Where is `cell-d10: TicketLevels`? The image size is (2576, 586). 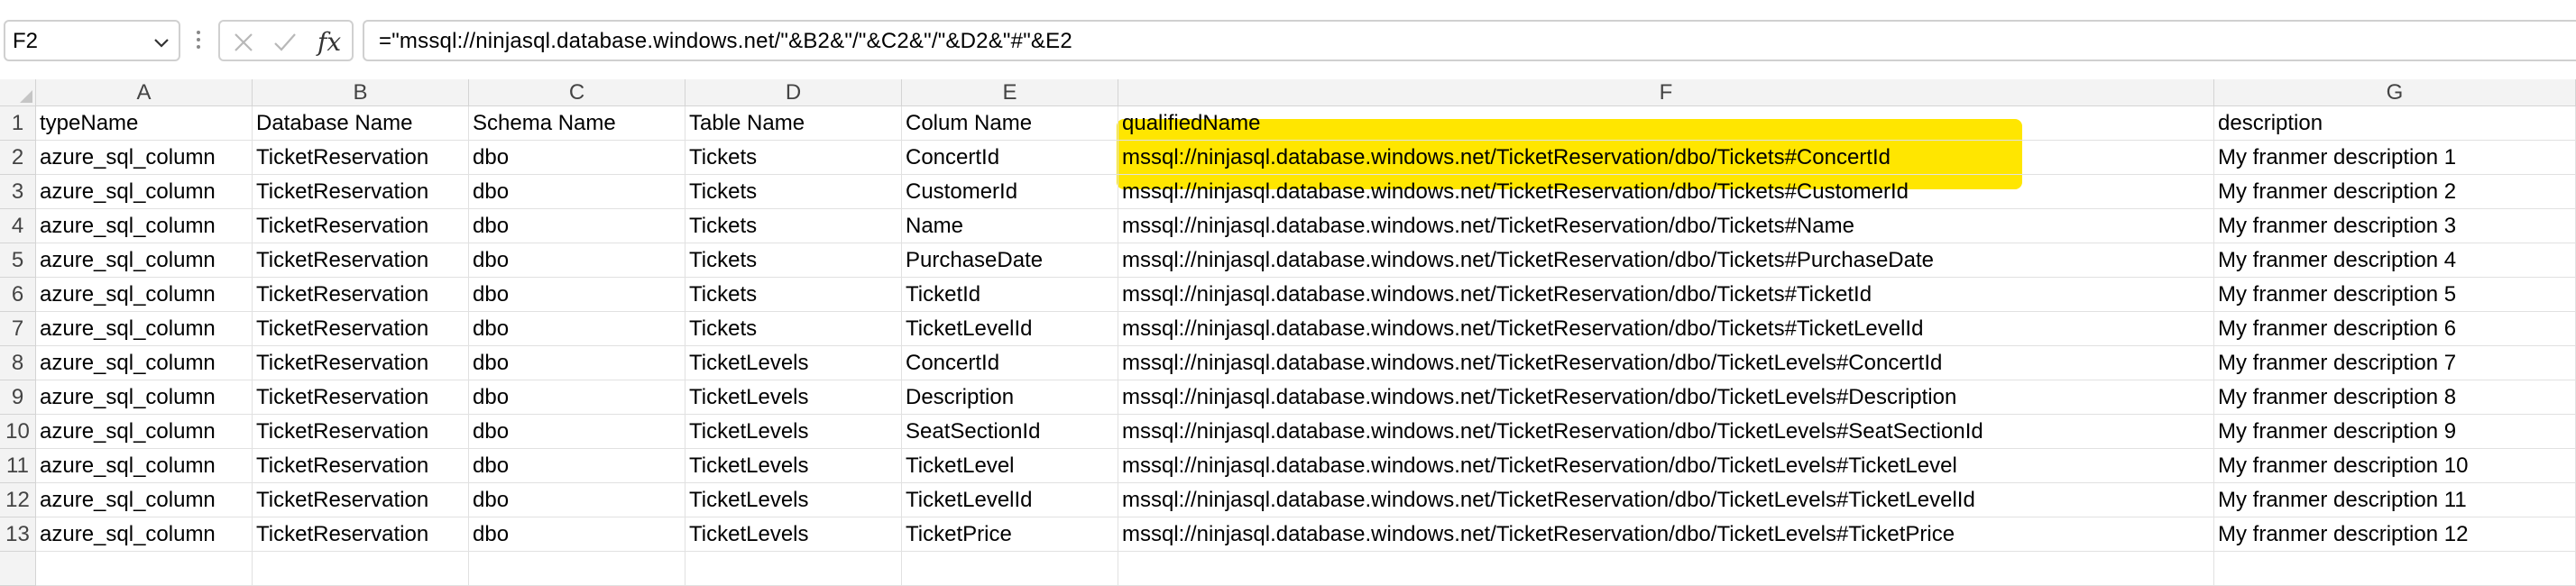 cell-d10: TicketLevels is located at coordinates (793, 432).